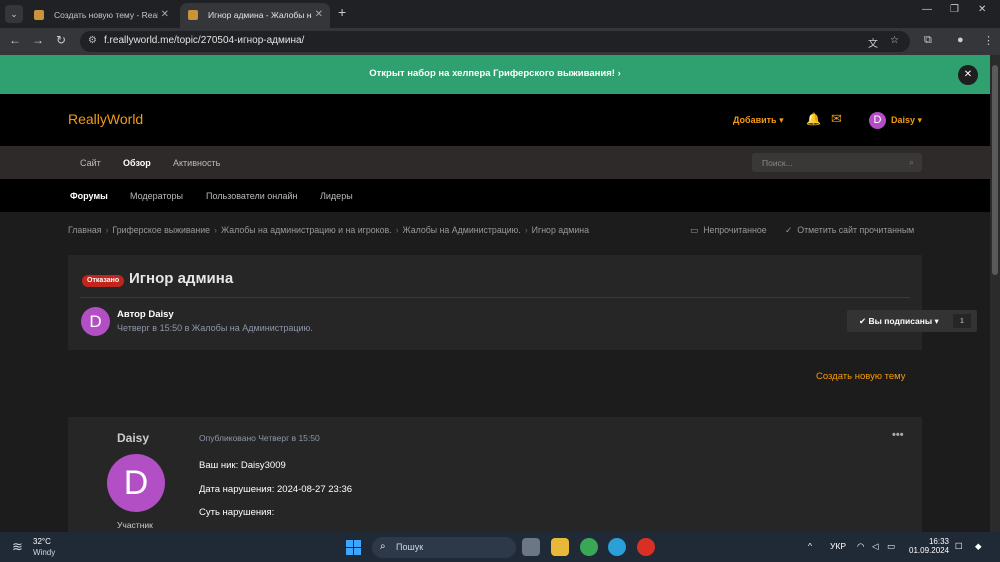 The height and width of the screenshot is (562, 1000). I want to click on page-title: Игнор админа, so click(181, 278).